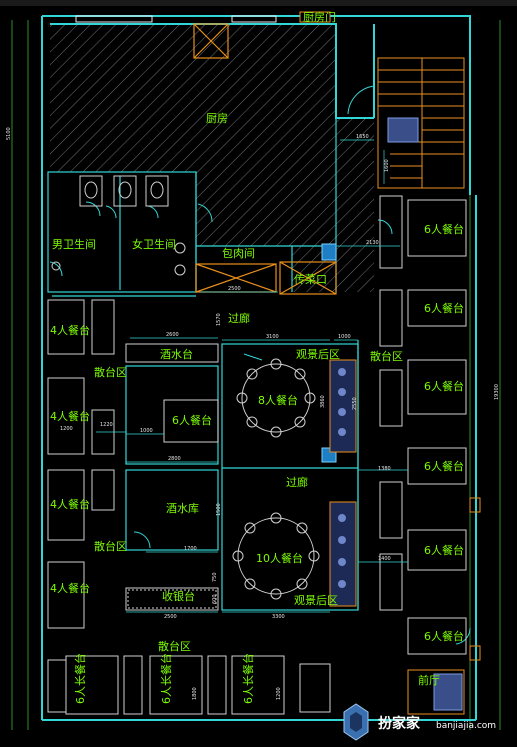 Image resolution: width=517 pixels, height=747 pixels. I want to click on dim-1800: 1800, so click(195, 693).